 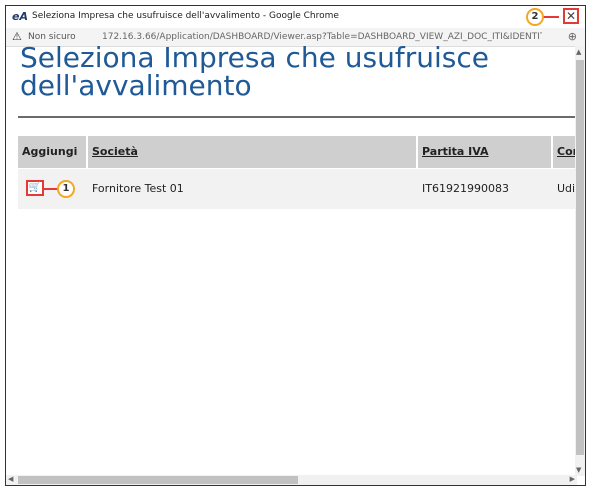 I want to click on scroll-up-icon: ▲, so click(x=578, y=52).